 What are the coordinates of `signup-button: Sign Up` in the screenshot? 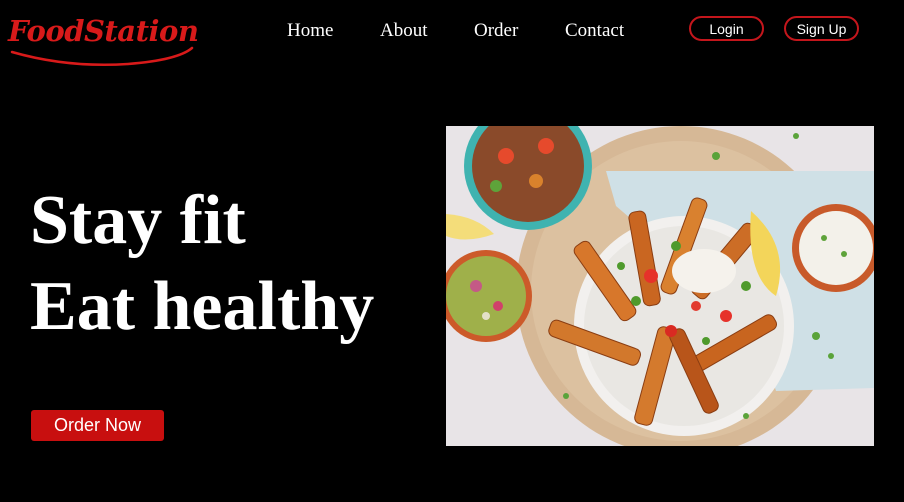 It's located at (821, 28).